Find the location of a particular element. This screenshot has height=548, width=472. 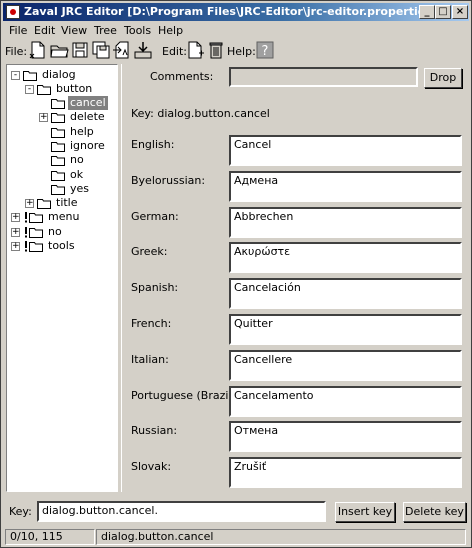

language-label: English: is located at coordinates (153, 144).